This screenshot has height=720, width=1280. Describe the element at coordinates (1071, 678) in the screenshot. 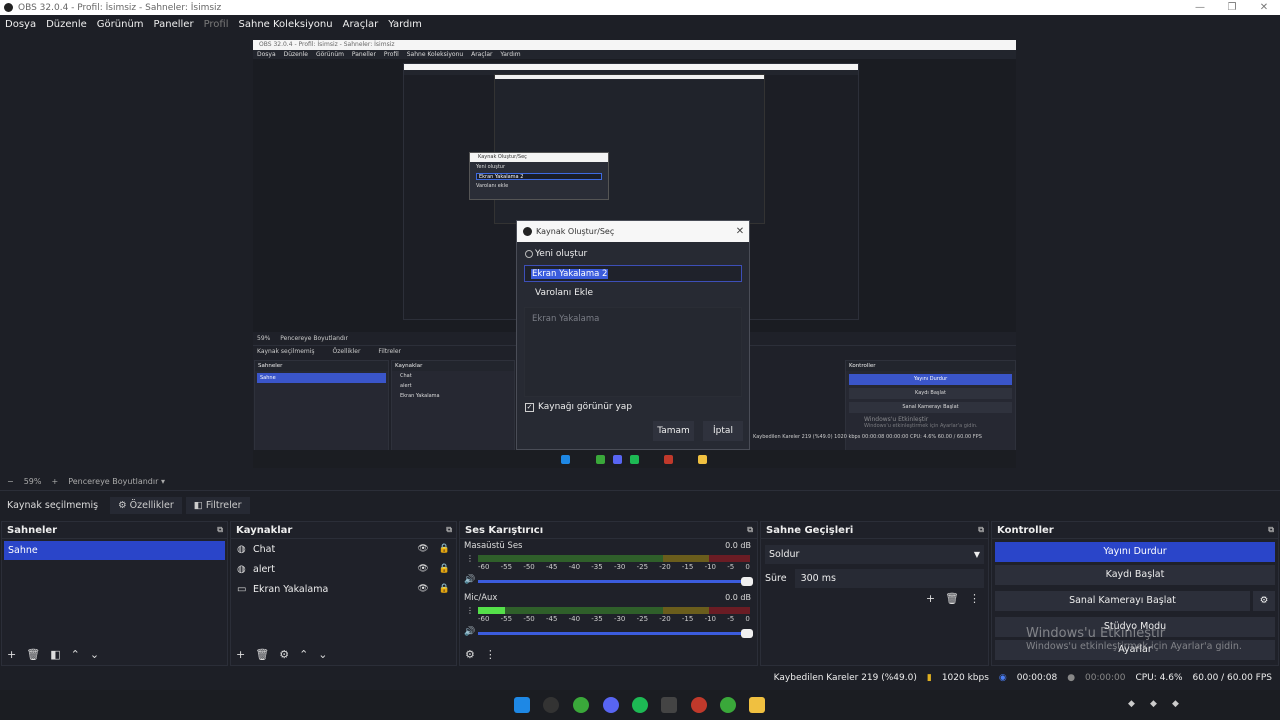

I see `record-icon: ●` at that location.